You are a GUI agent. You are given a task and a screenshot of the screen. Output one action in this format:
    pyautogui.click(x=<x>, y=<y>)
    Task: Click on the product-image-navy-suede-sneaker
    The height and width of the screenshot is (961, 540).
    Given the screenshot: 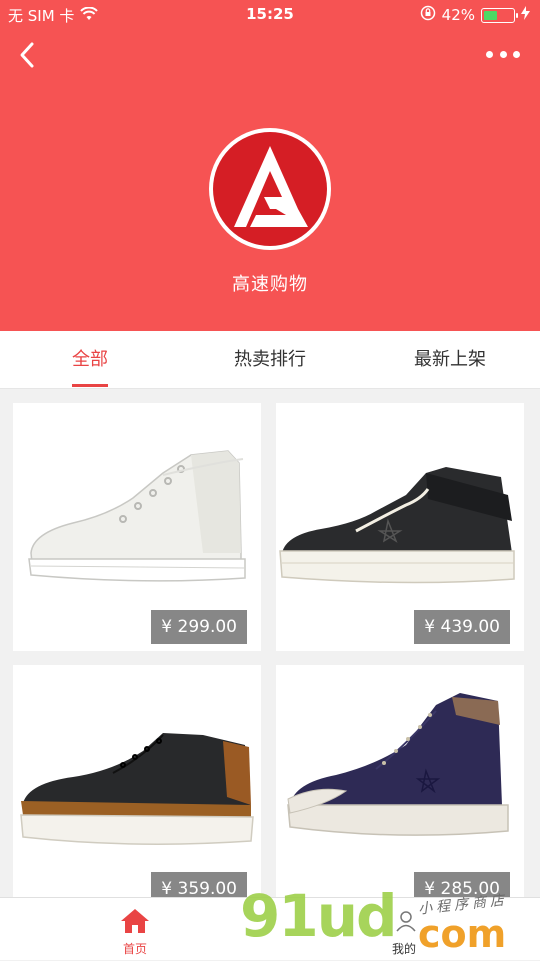 What is the action you would take?
    pyautogui.click(x=398, y=764)
    